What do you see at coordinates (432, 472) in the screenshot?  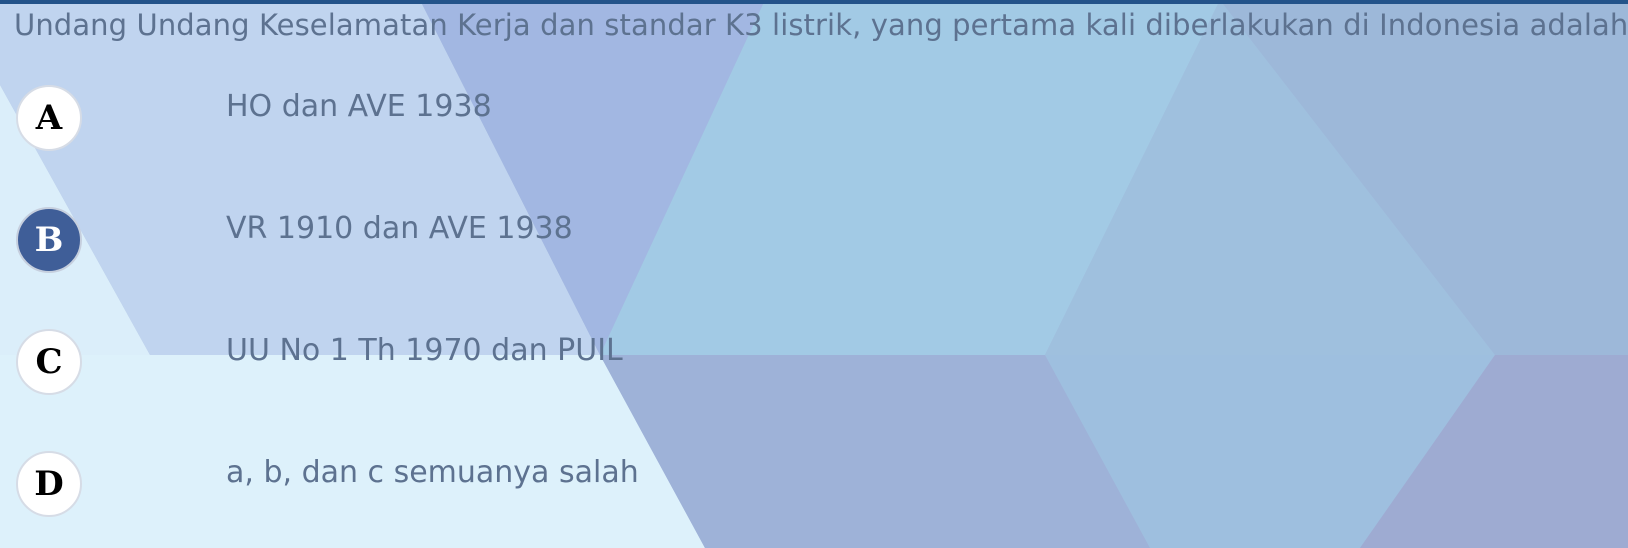 I see `option-label: a, b, dan c semuanya salah` at bounding box center [432, 472].